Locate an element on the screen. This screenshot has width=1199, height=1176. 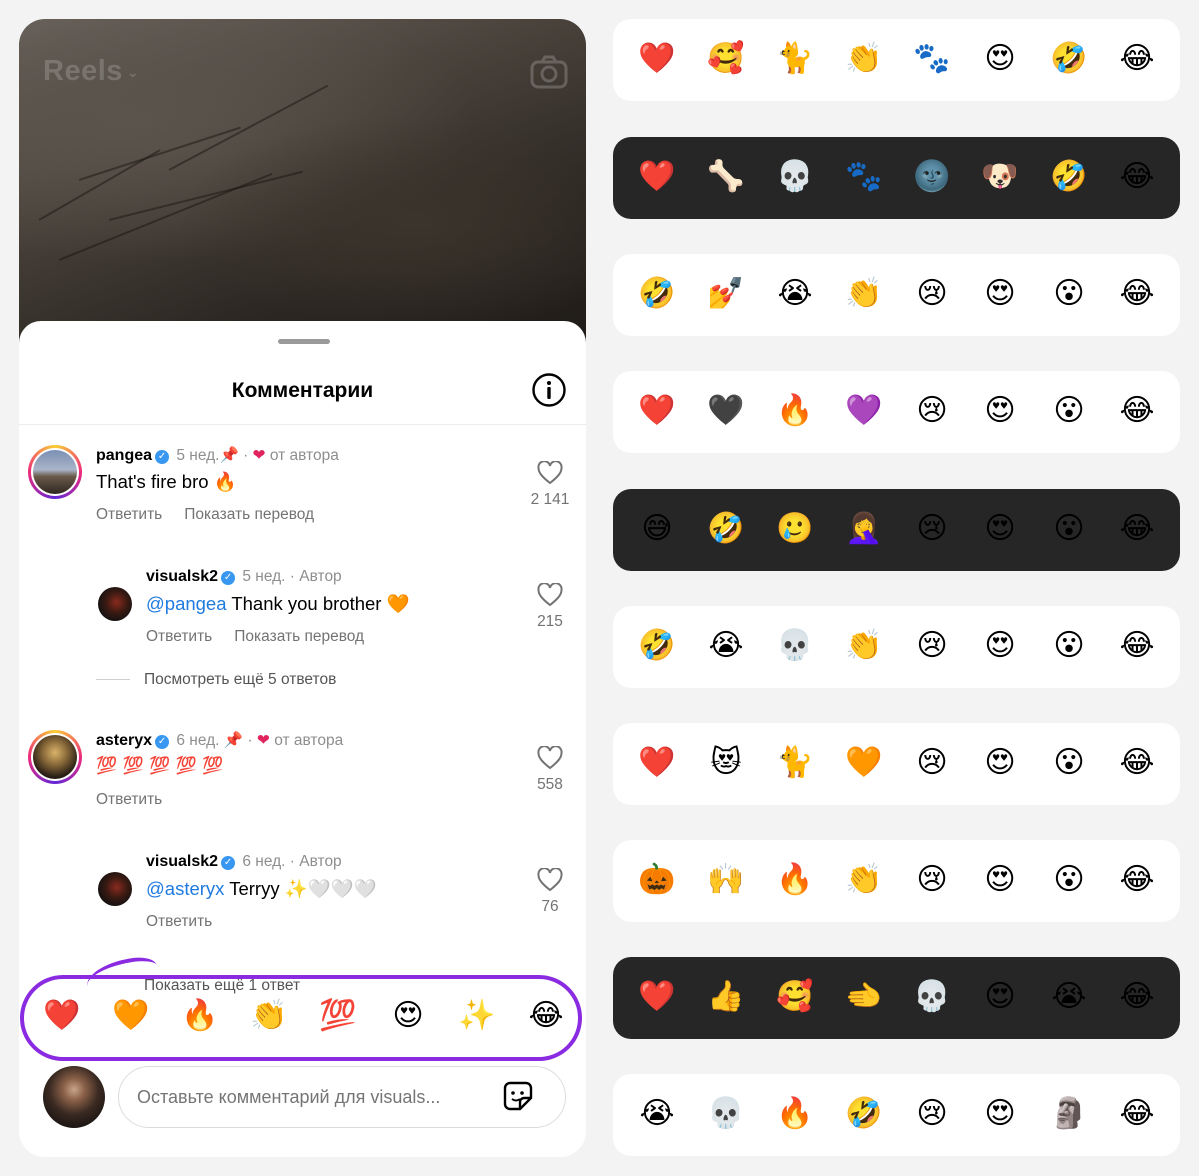
username: asteryx is located at coordinates (124, 740).